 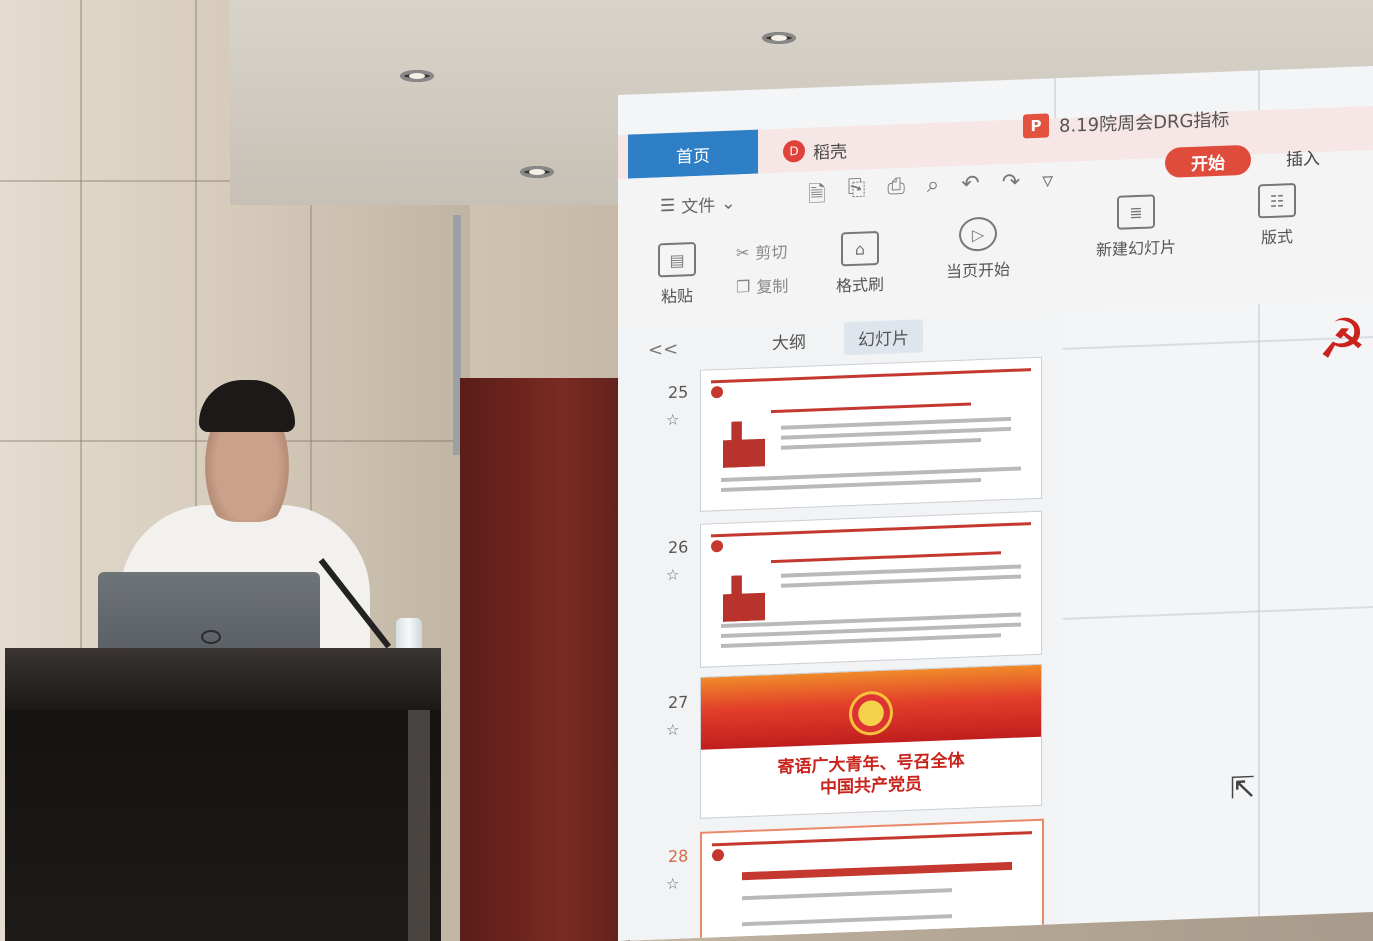 What do you see at coordinates (896, 193) in the screenshot?
I see `print-icon: ⎙` at bounding box center [896, 193].